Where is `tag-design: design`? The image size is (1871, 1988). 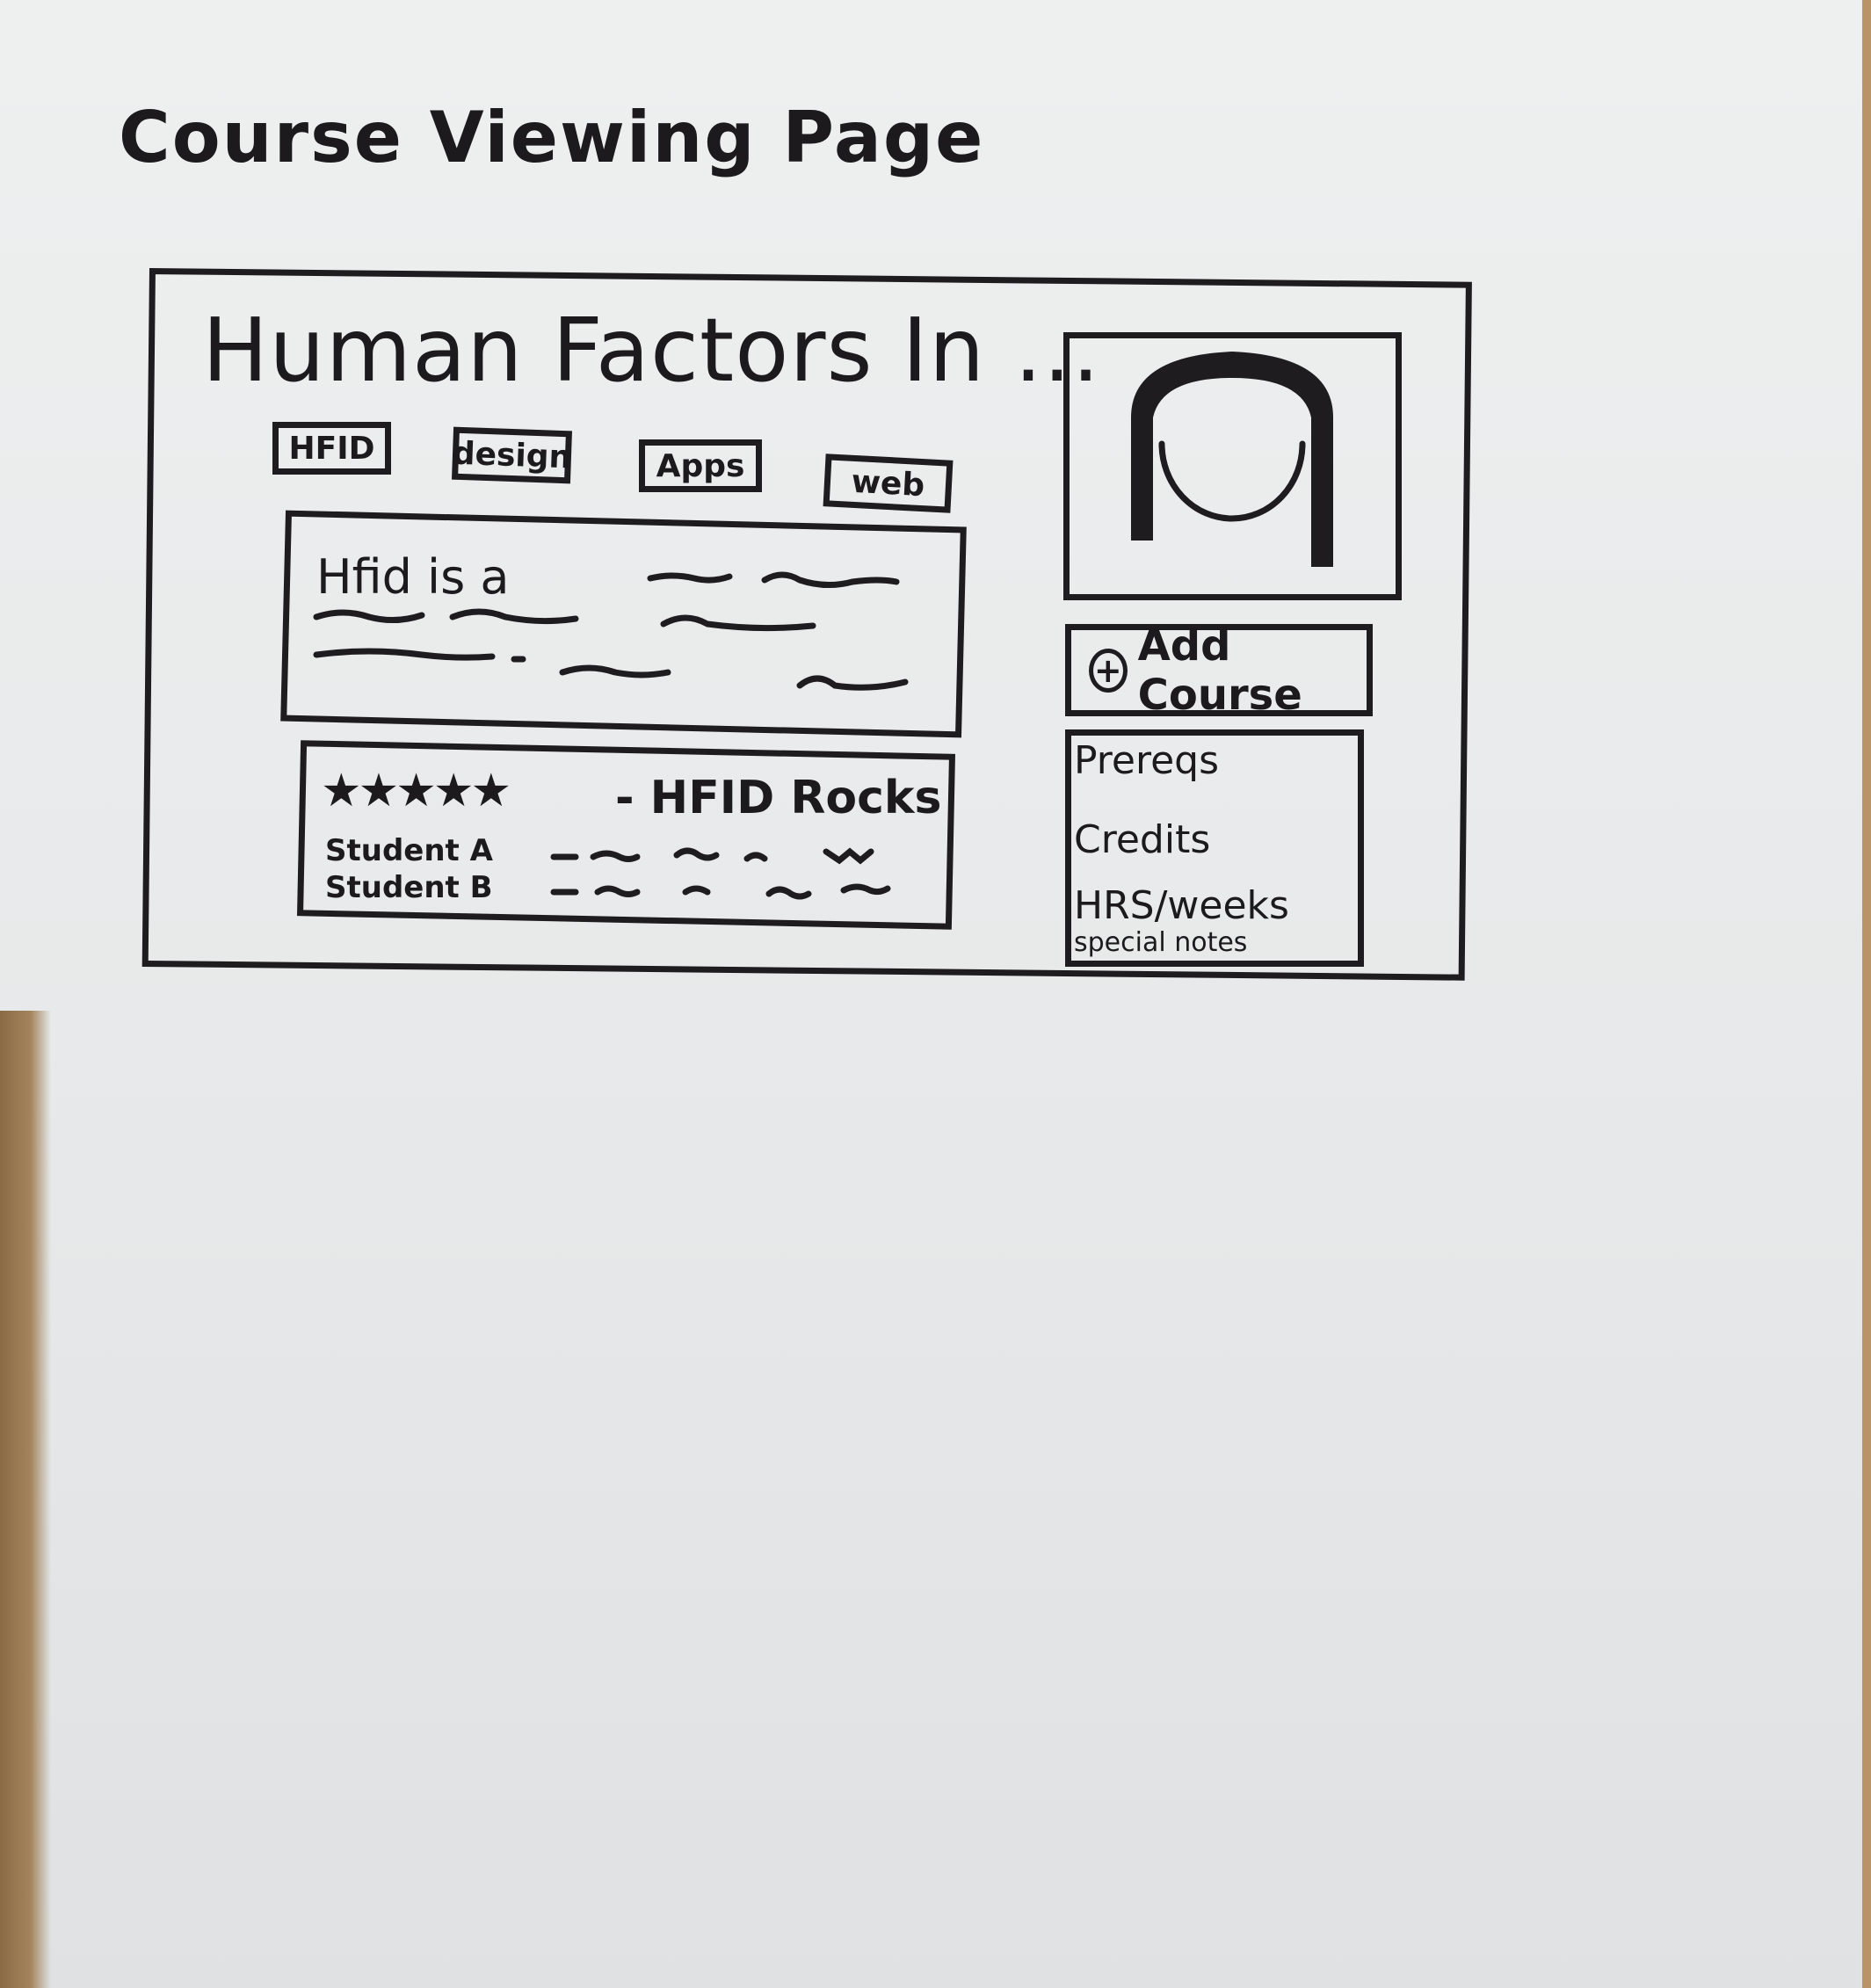
tag-design: design is located at coordinates (512, 455).